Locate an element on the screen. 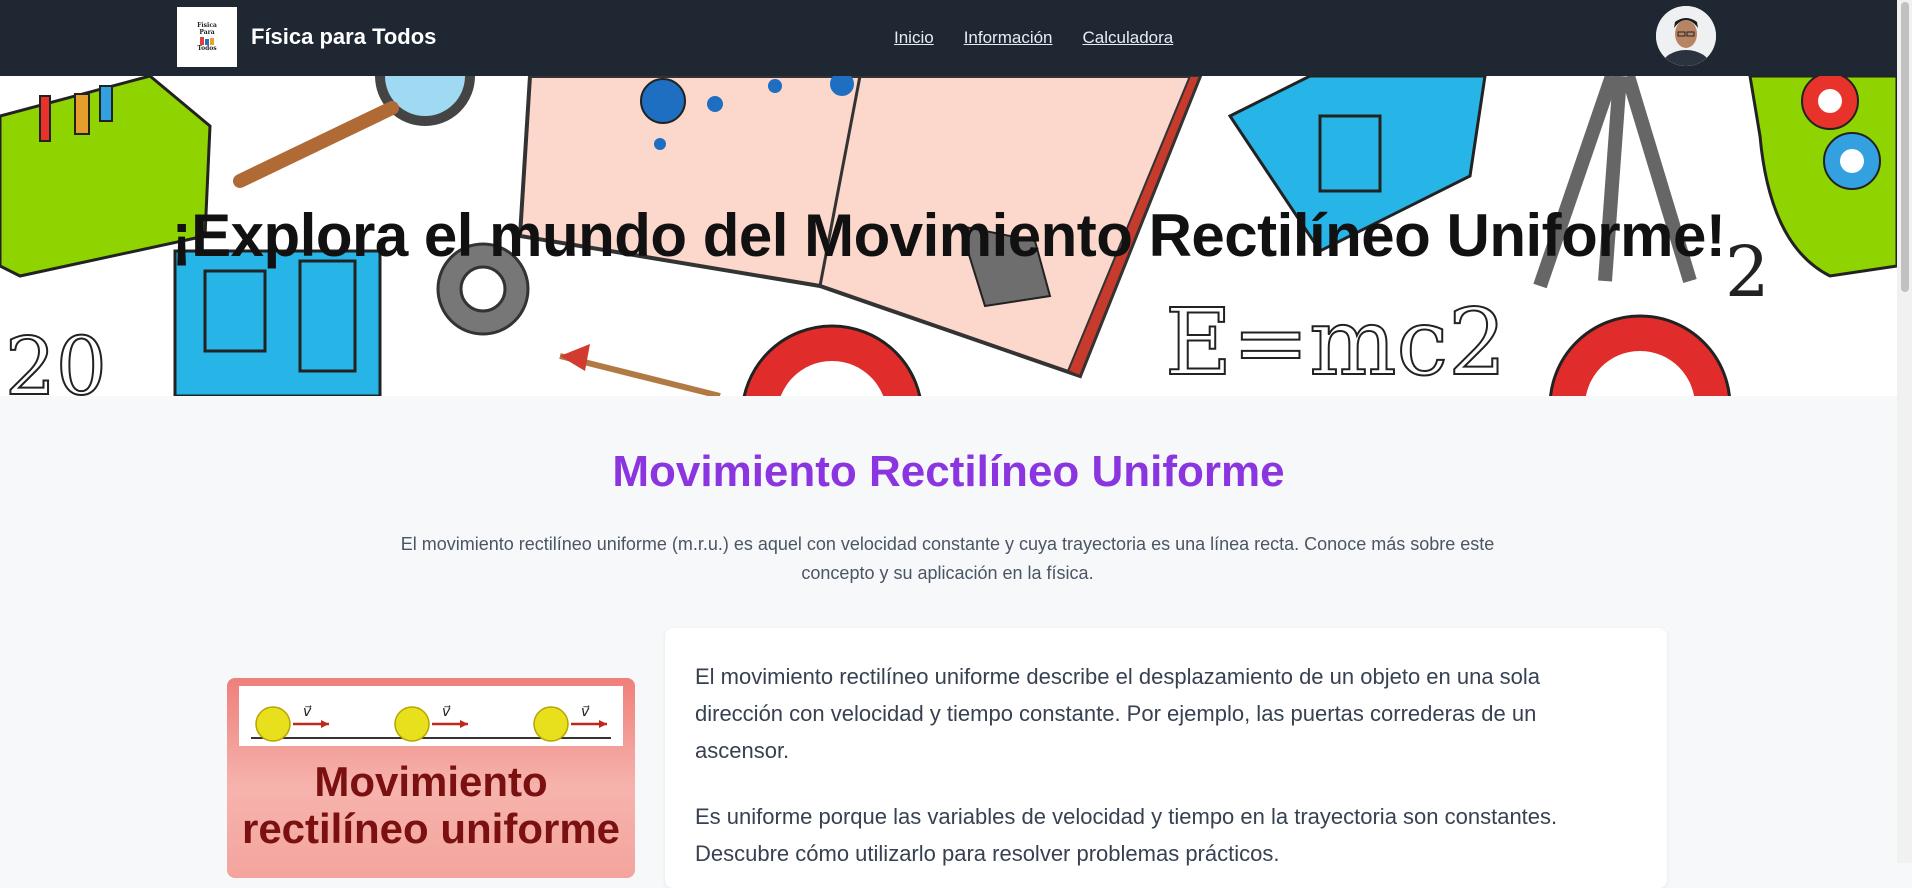 This screenshot has width=1912, height=888. user-avatar is located at coordinates (1686, 36).